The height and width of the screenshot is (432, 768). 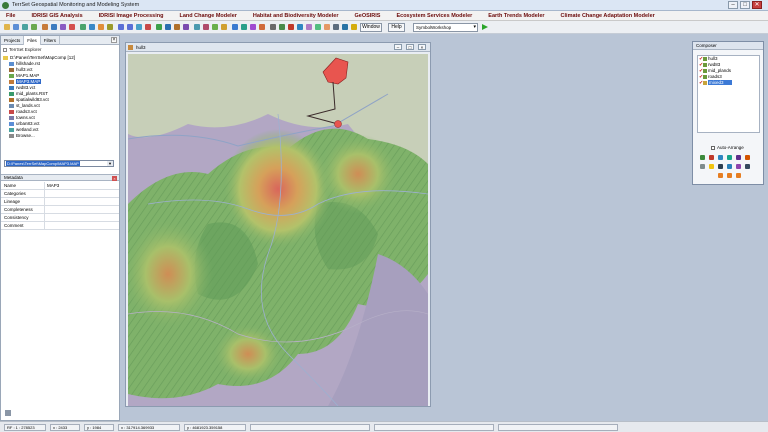 What do you see at coordinates (445, 27) in the screenshot?
I see `symbol-workshop-select: SymbolWorkshop ▾` at bounding box center [445, 27].